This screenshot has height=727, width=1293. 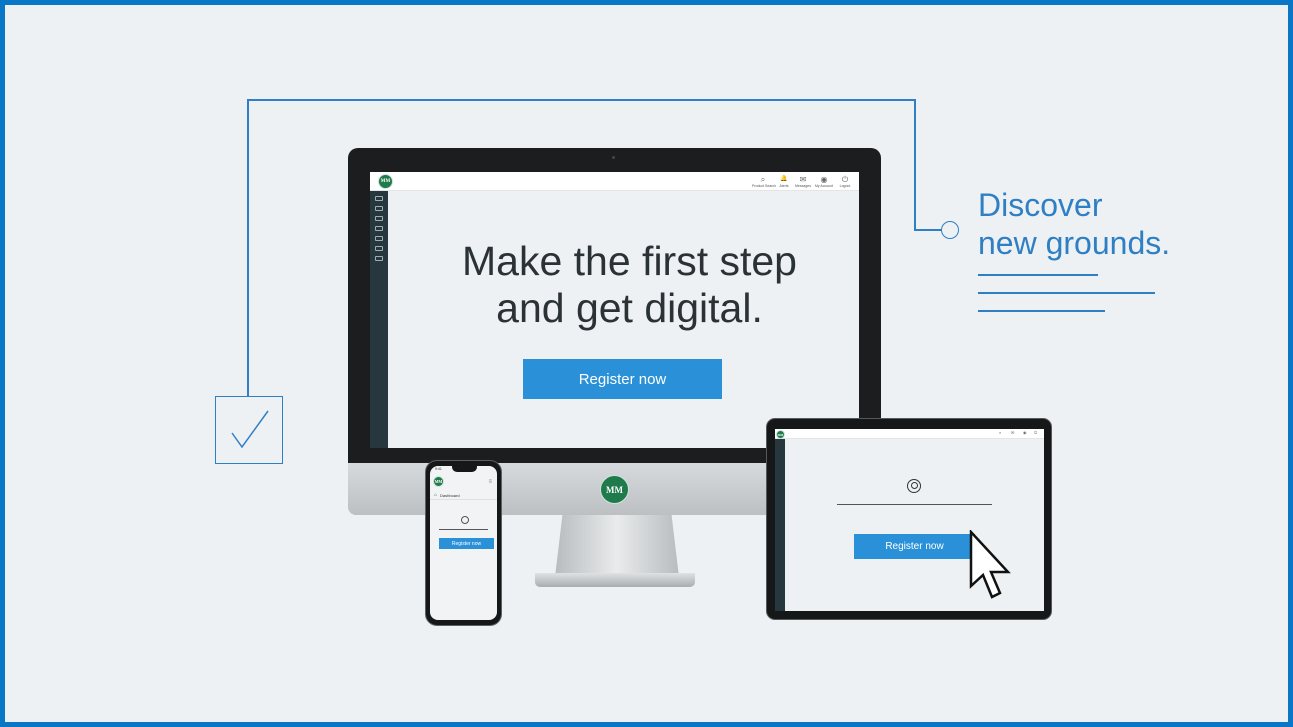 What do you see at coordinates (615, 580) in the screenshot?
I see `desktop-stand-base` at bounding box center [615, 580].